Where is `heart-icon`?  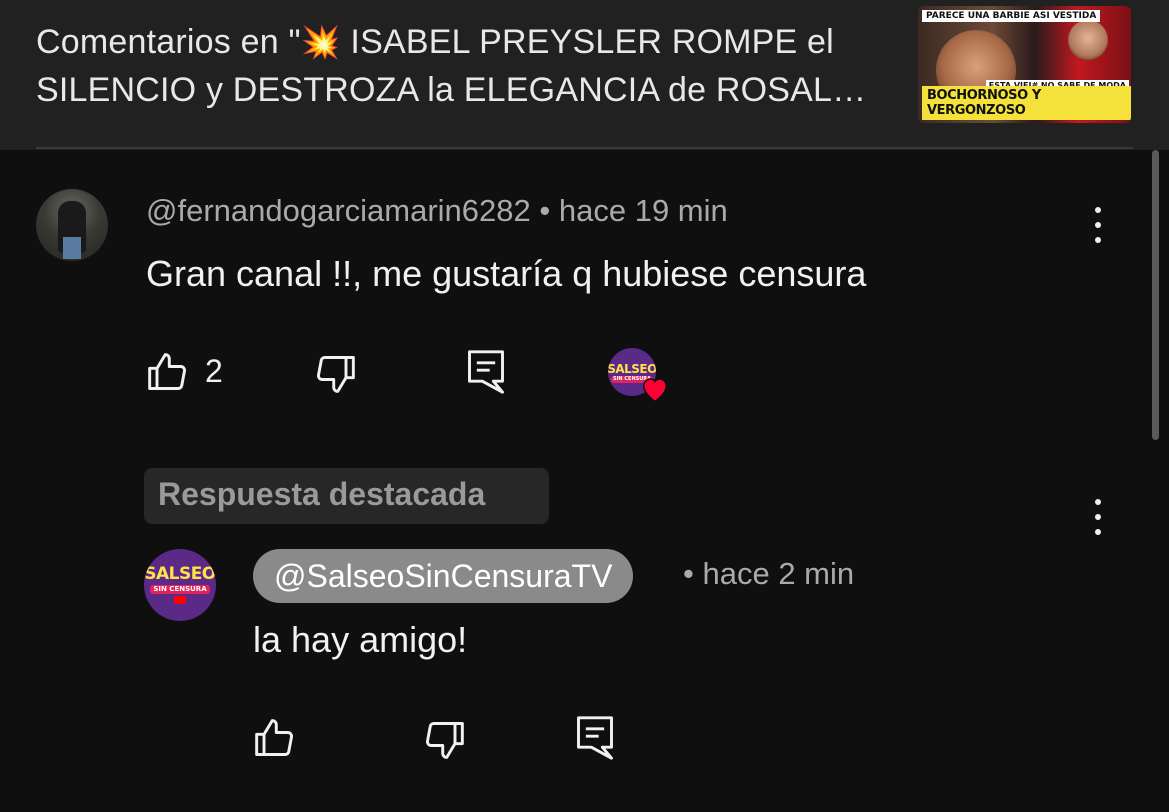
heart-icon is located at coordinates (655, 390).